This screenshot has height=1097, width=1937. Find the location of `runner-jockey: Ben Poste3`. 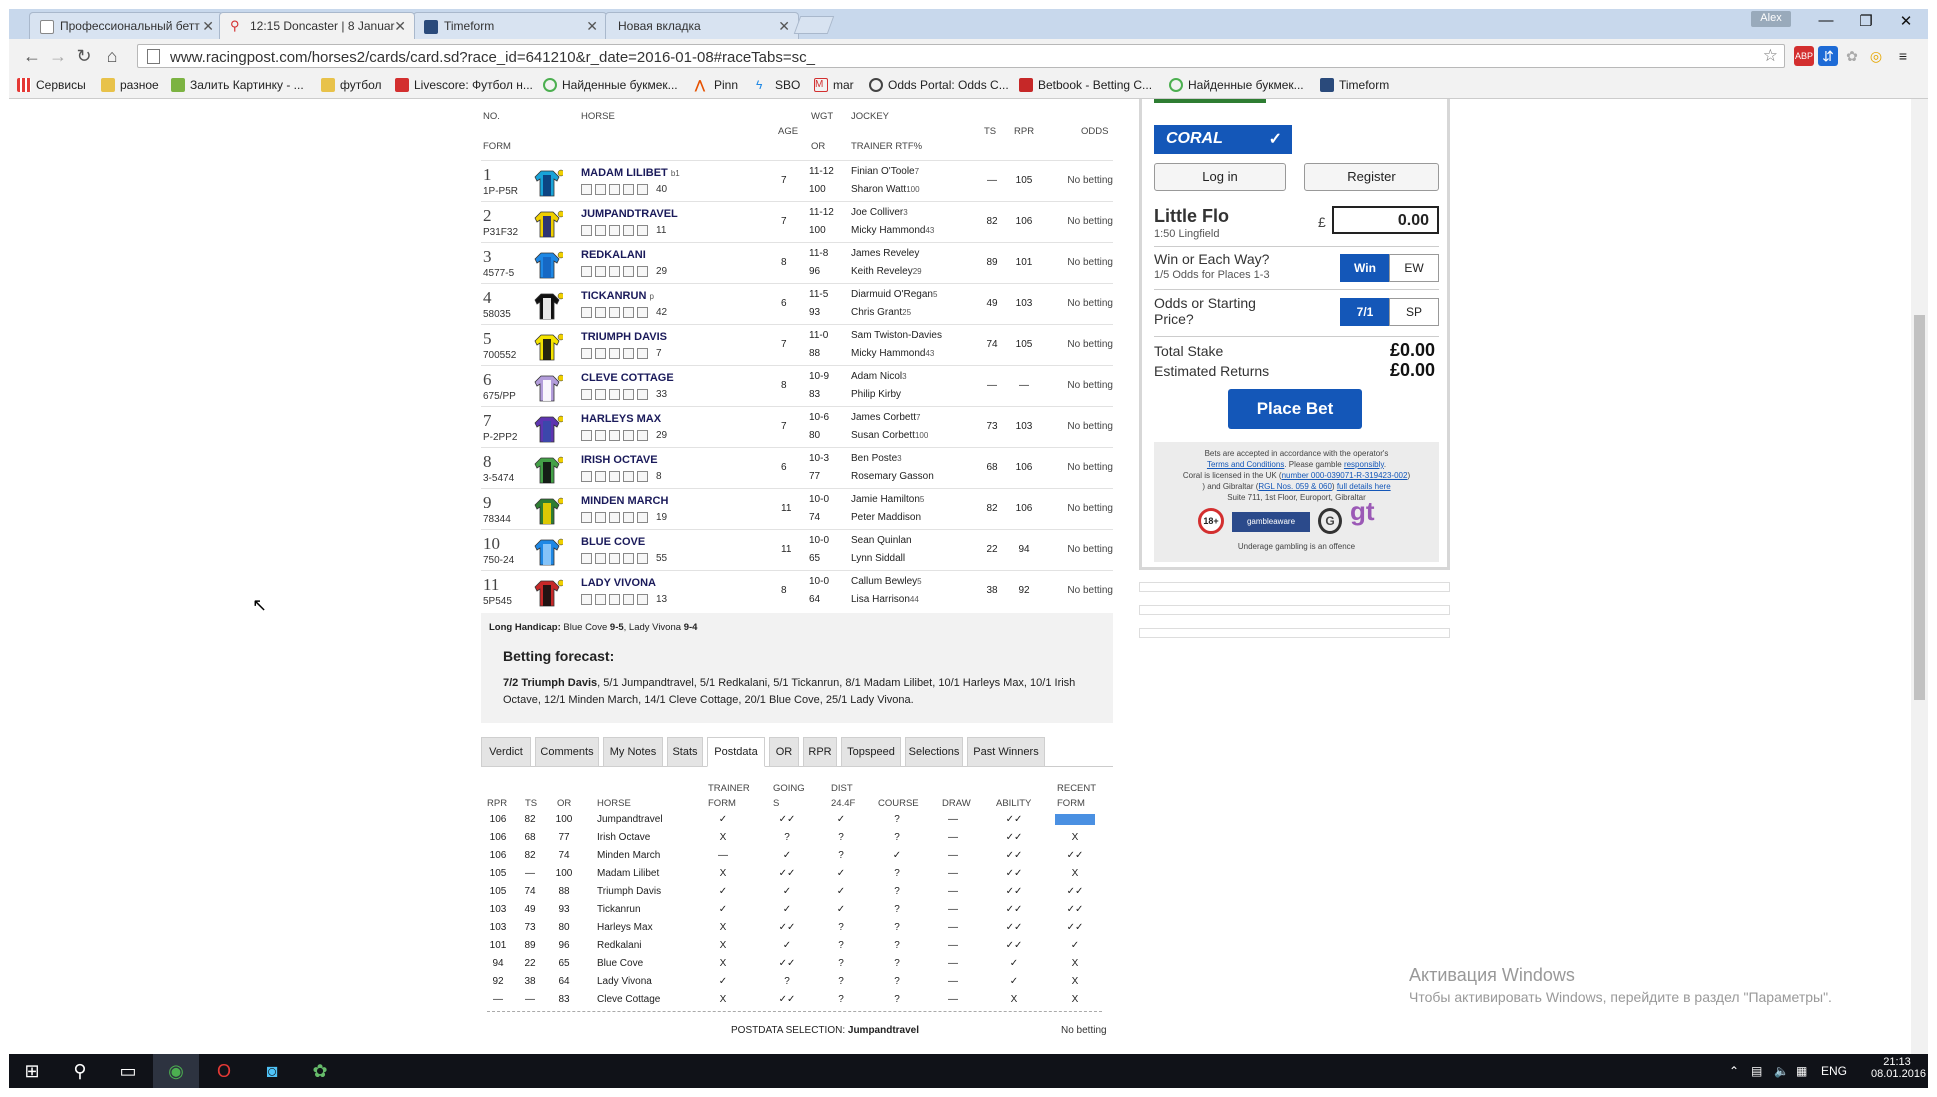

runner-jockey: Ben Poste3 is located at coordinates (876, 458).